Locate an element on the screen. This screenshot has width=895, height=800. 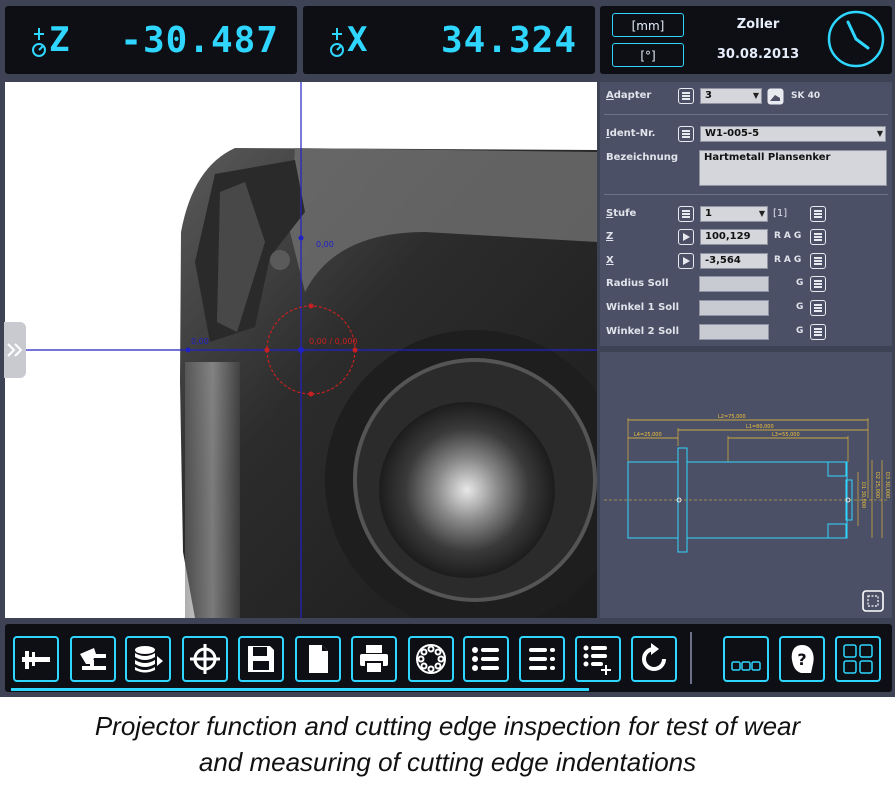
document-button is located at coordinates (318, 659).